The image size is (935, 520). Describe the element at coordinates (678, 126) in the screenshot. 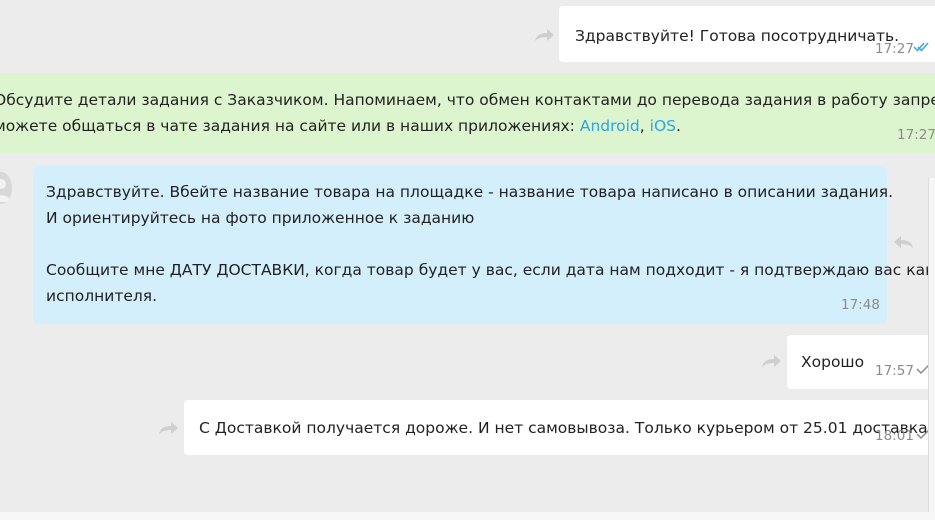

I see `period: .` at that location.